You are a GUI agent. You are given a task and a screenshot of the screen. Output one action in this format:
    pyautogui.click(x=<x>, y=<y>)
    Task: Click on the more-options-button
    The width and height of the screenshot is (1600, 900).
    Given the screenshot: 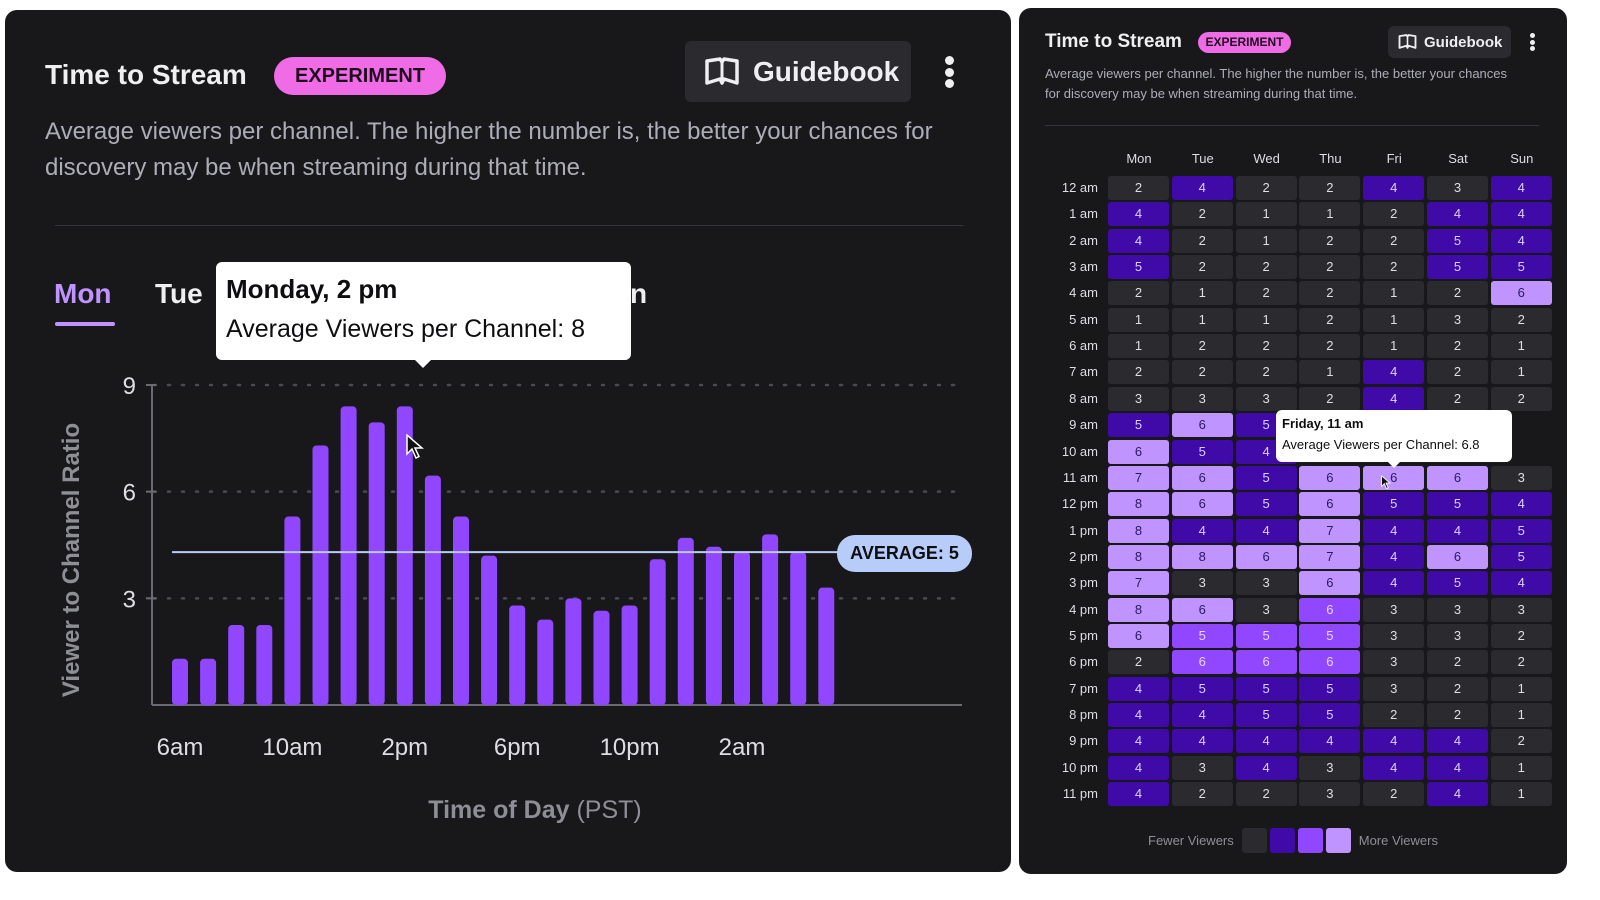 What is the action you would take?
    pyautogui.click(x=1532, y=42)
    